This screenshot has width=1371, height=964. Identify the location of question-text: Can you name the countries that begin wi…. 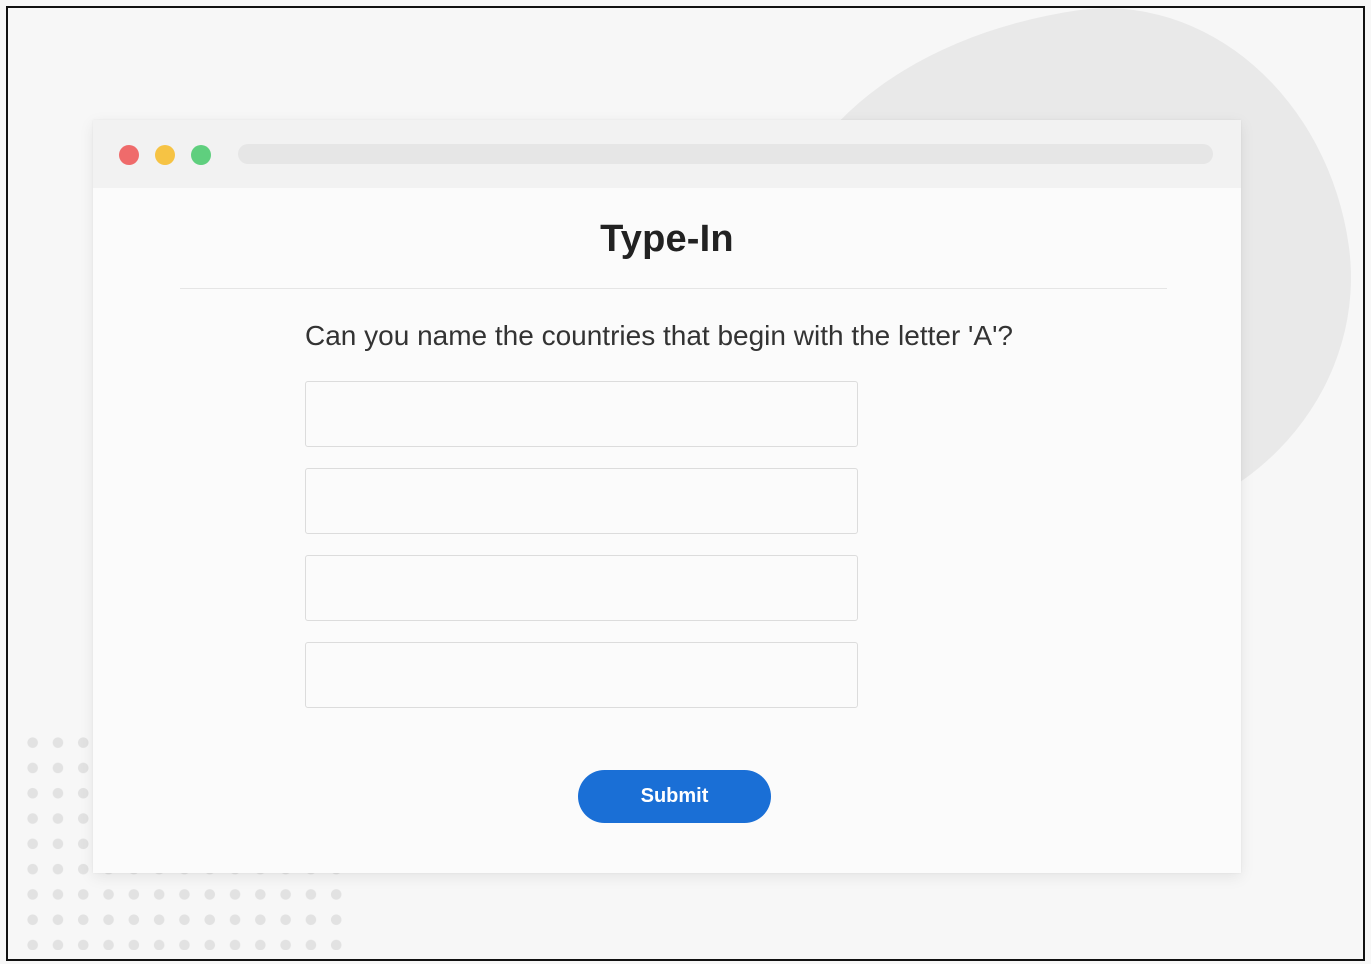
(659, 335).